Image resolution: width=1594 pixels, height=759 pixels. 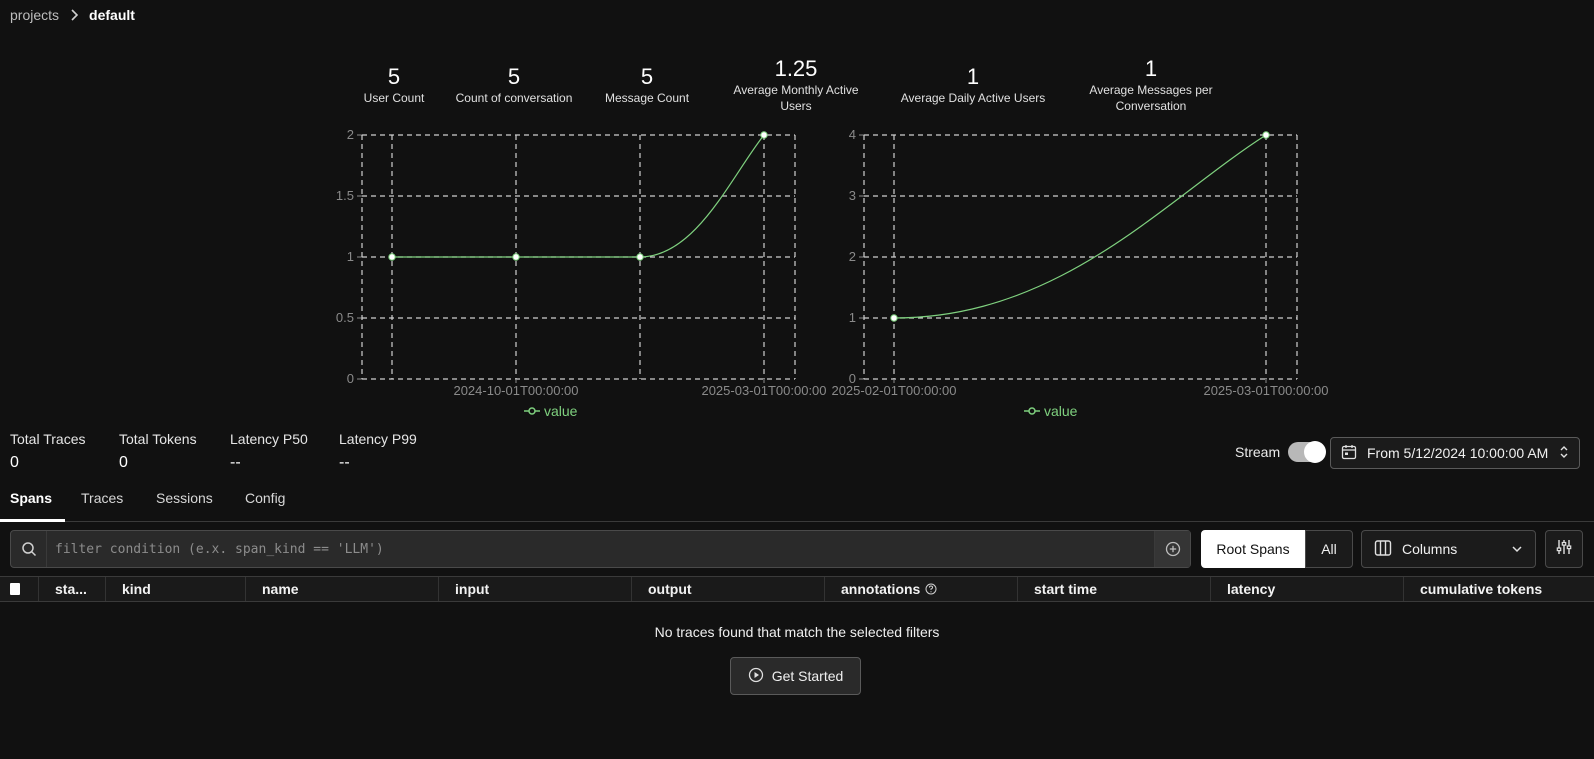 What do you see at coordinates (534, 589) in the screenshot?
I see `column-header-input: input` at bounding box center [534, 589].